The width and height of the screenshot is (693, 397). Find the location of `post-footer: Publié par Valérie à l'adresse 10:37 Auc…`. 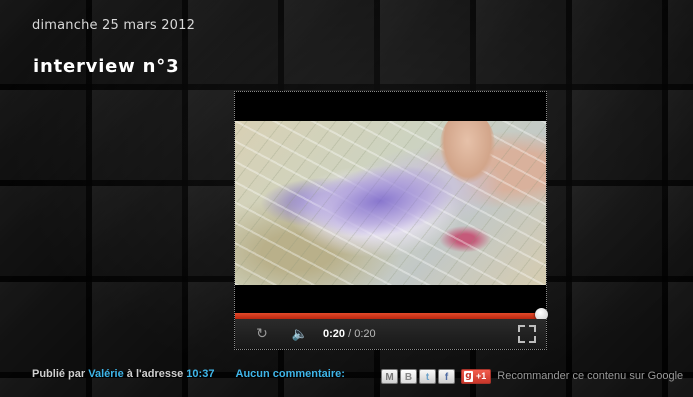

post-footer: Publié par Valérie à l'adresse 10:37 Auc… is located at coordinates (188, 377).